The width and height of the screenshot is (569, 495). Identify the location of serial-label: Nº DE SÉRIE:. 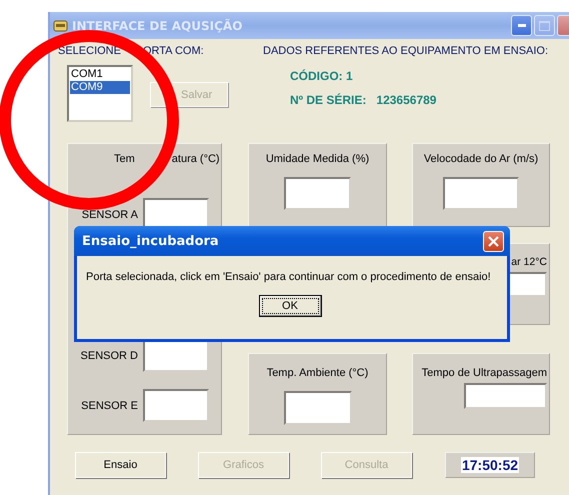
(328, 100).